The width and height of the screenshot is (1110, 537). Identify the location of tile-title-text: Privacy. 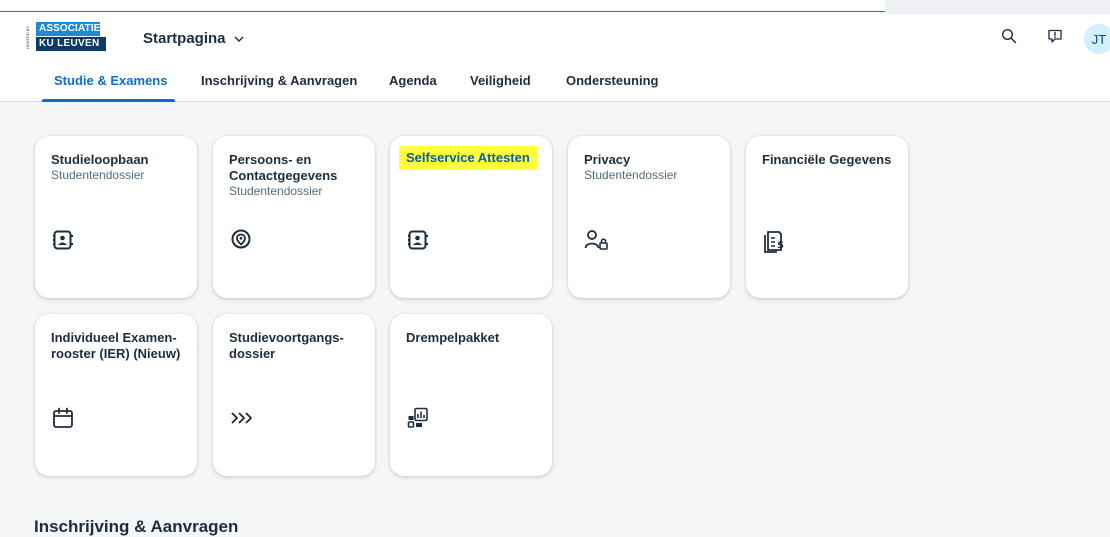
(607, 159).